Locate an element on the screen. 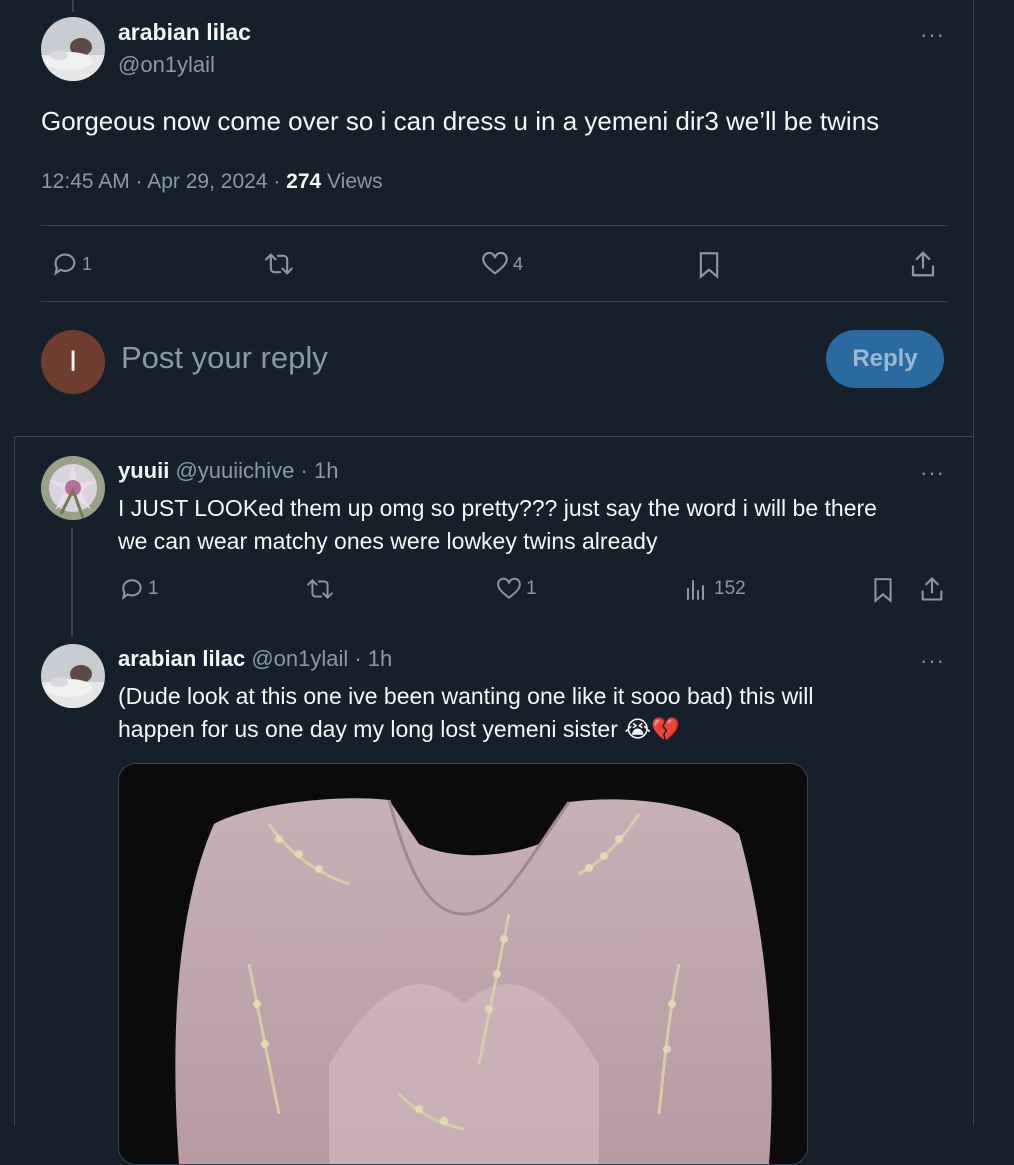  main-like-button: 4 is located at coordinates (501, 264).